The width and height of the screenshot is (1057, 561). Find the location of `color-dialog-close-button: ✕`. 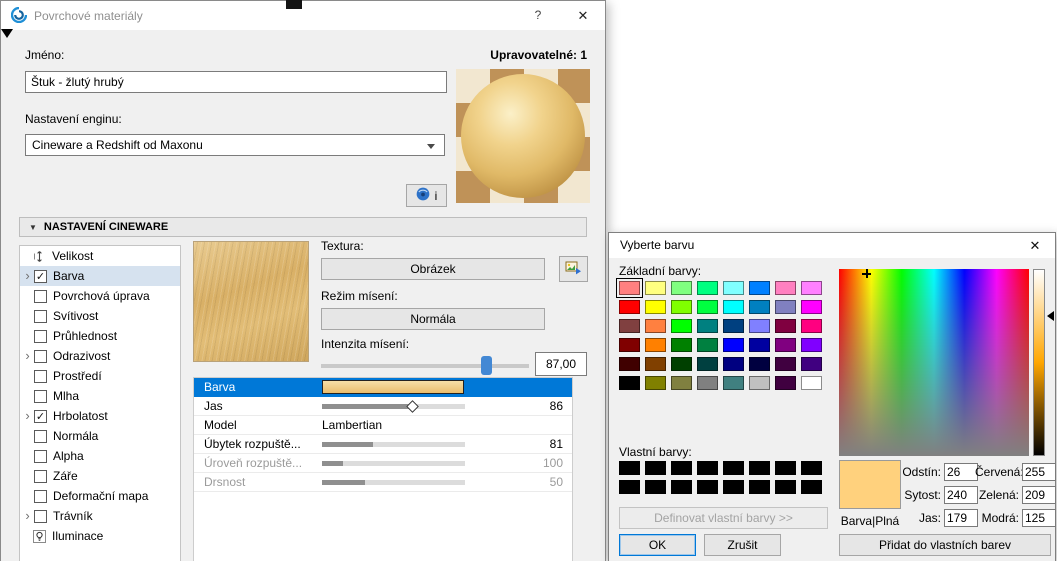

color-dialog-close-button: ✕ is located at coordinates (1035, 245).